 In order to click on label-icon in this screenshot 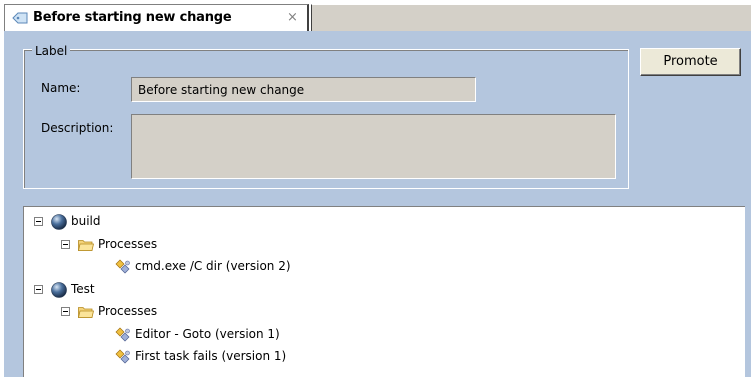, I will do `click(20, 18)`.